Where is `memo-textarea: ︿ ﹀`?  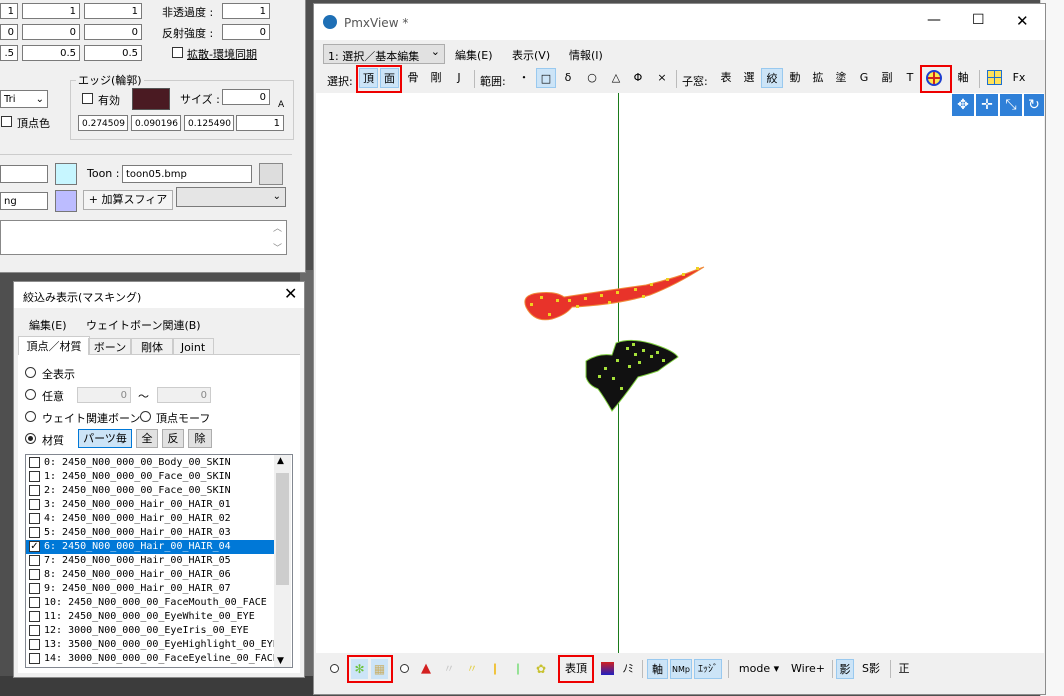 memo-textarea: ︿ ﹀ is located at coordinates (143, 237).